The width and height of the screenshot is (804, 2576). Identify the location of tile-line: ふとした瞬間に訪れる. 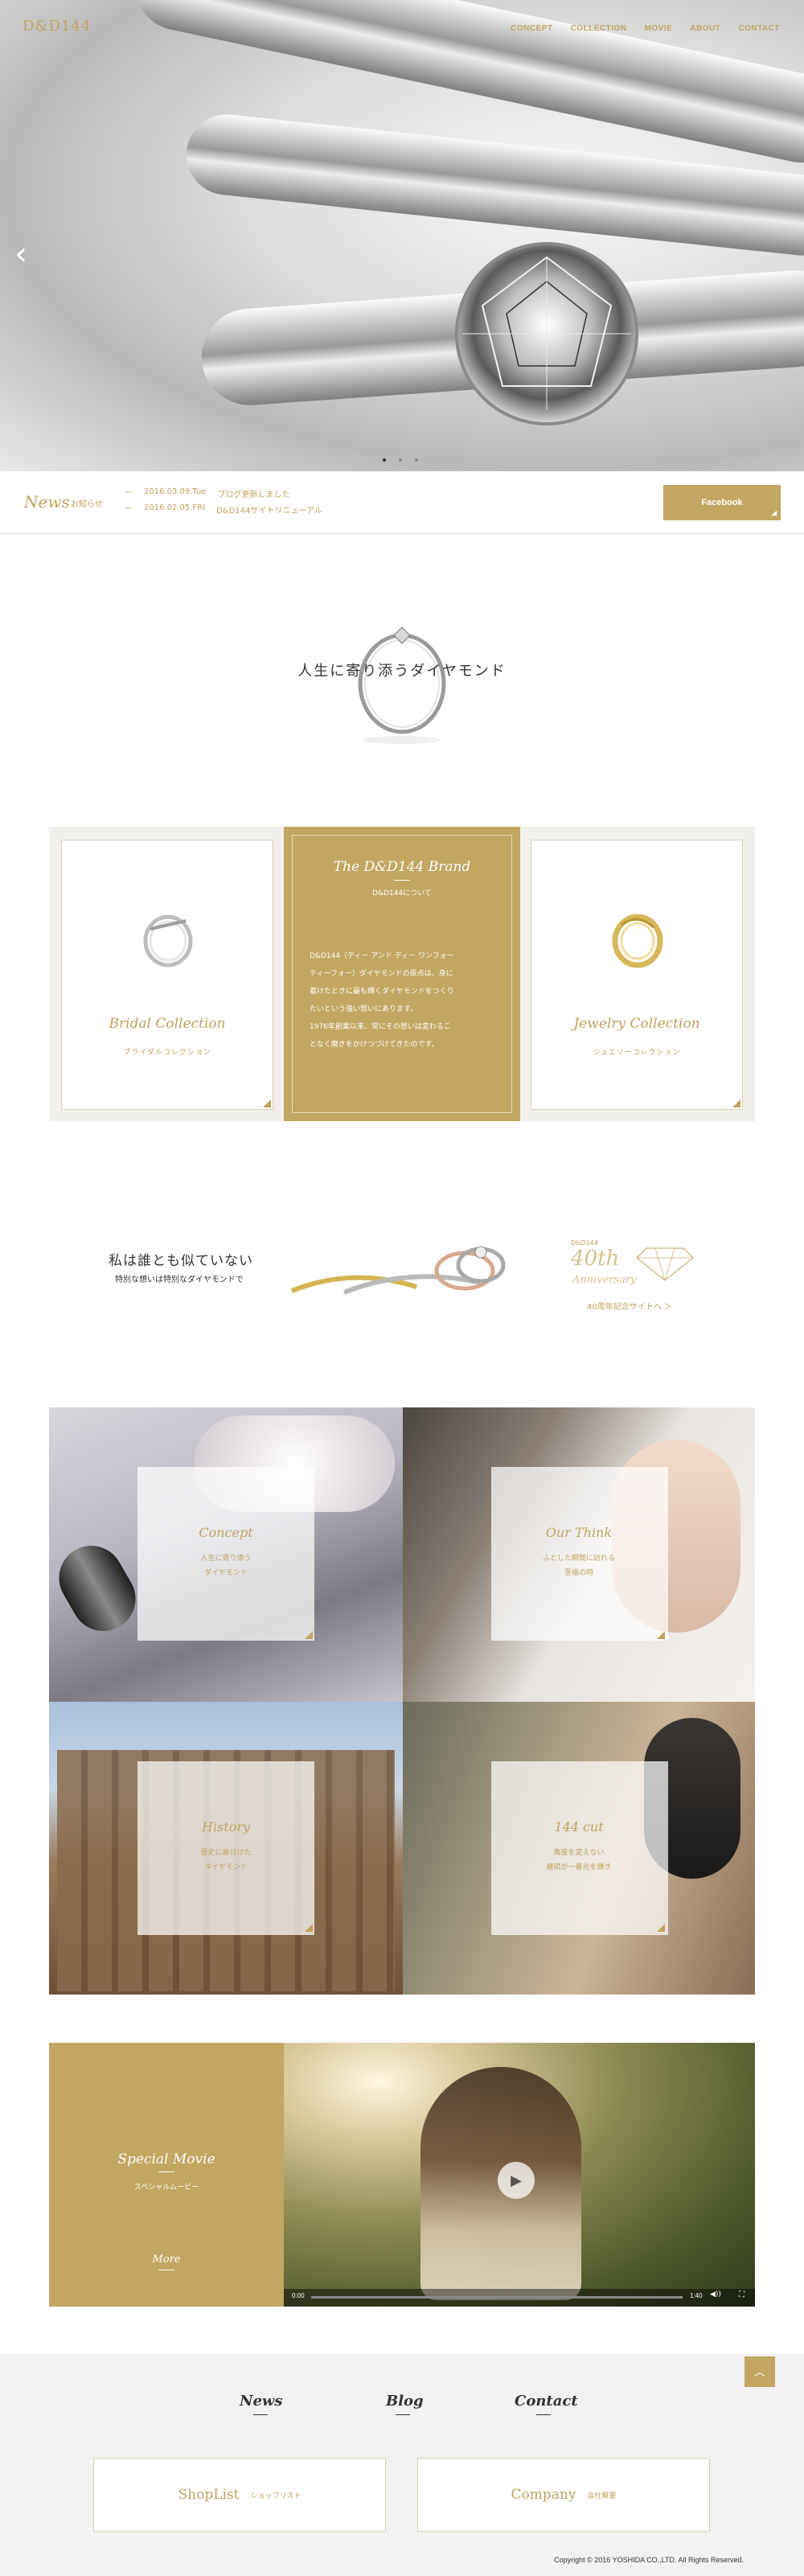
(578, 1559).